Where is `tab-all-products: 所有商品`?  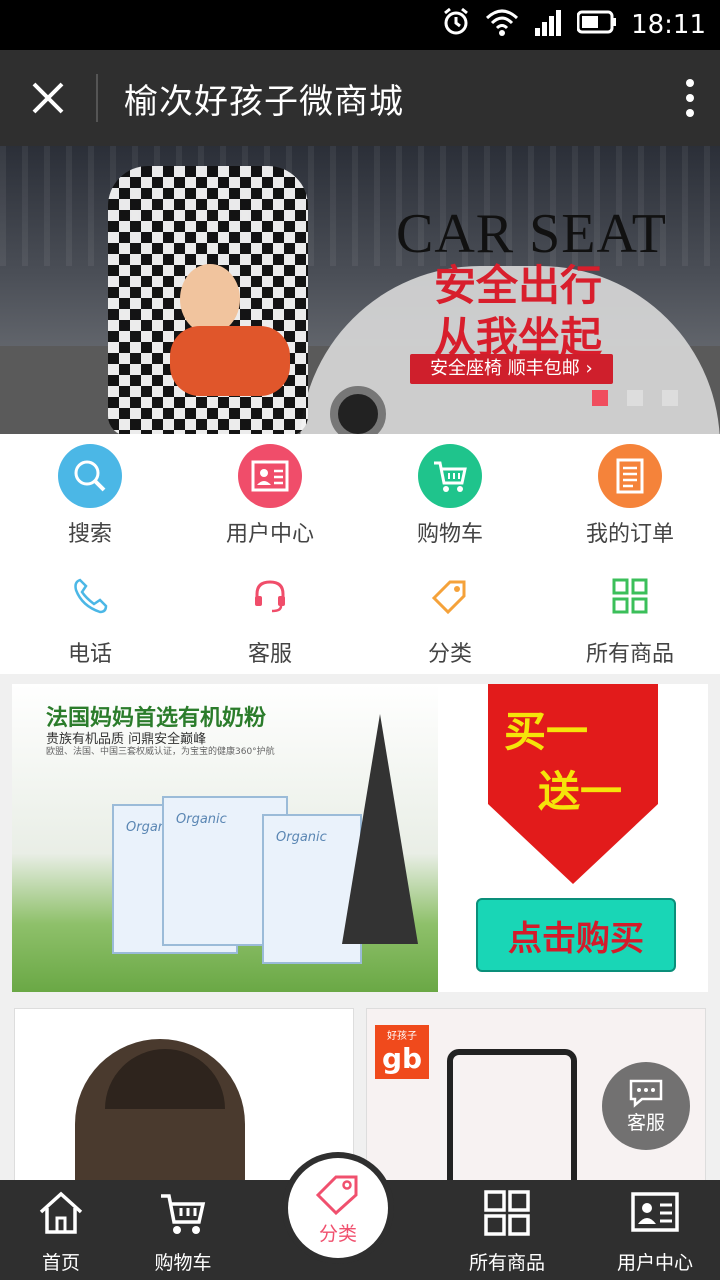 tab-all-products: 所有商品 is located at coordinates (507, 1230).